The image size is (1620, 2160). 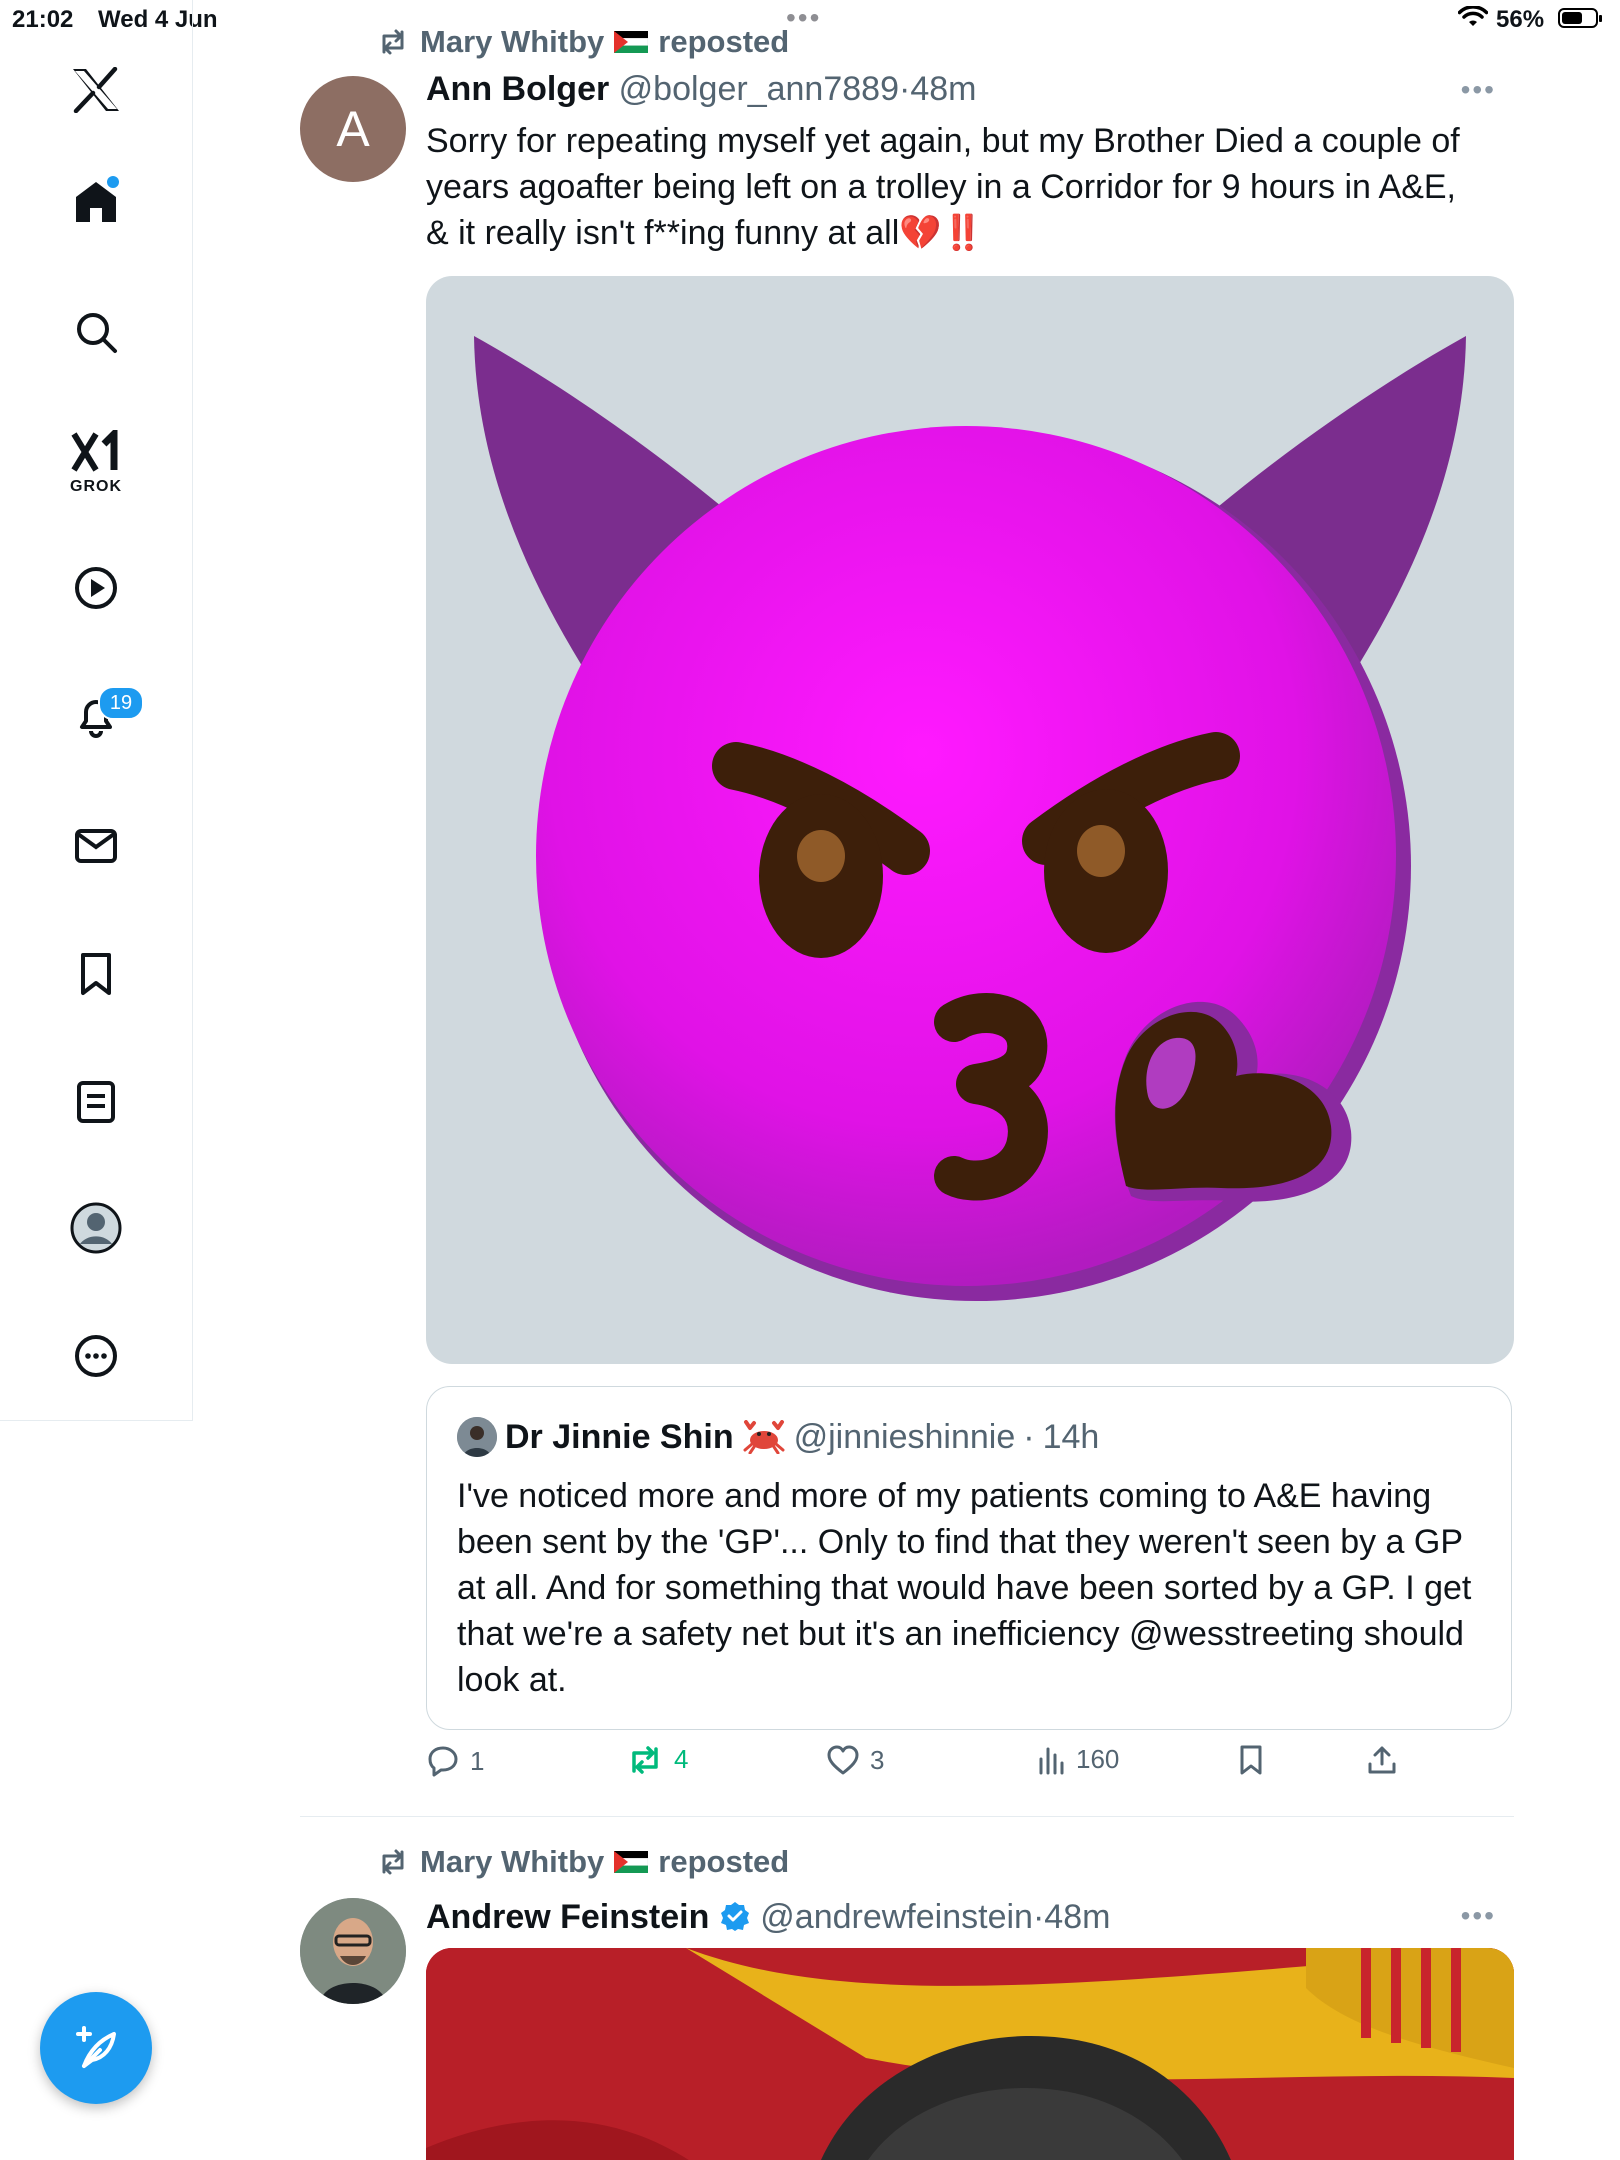 I want to click on avatar-letter: A, so click(x=353, y=129).